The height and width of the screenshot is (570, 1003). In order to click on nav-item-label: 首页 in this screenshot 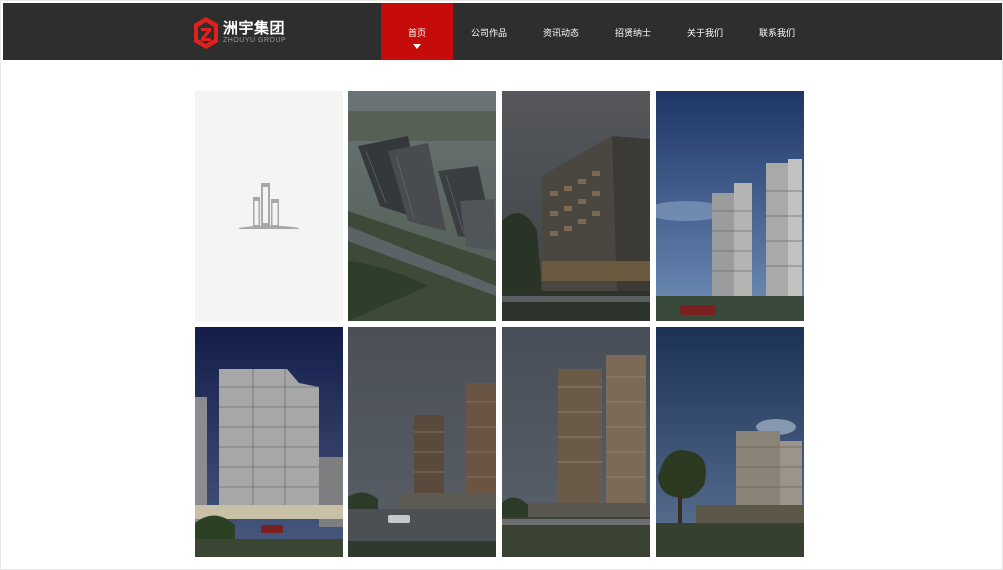, I will do `click(416, 33)`.